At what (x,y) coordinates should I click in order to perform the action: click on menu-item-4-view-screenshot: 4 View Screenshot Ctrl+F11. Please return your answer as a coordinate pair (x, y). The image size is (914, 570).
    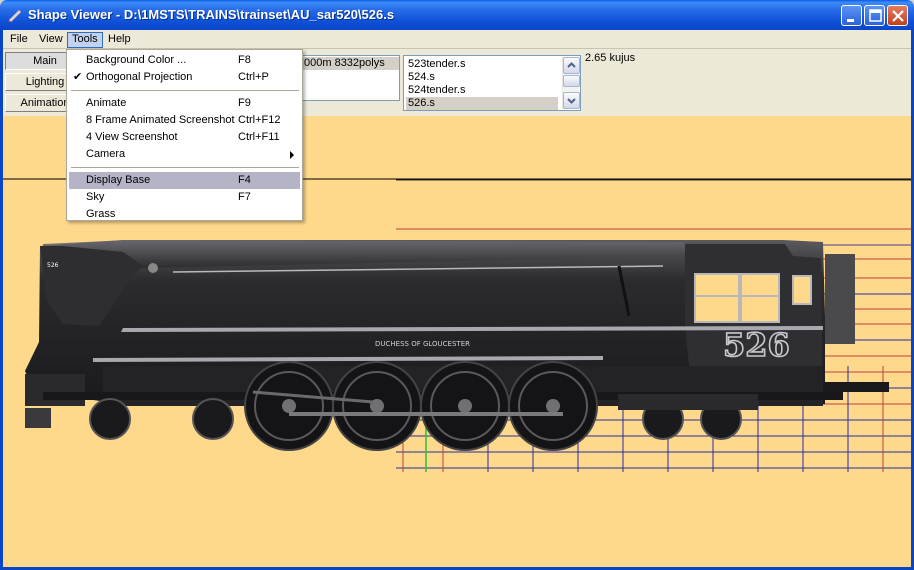
    Looking at the image, I should click on (184, 137).